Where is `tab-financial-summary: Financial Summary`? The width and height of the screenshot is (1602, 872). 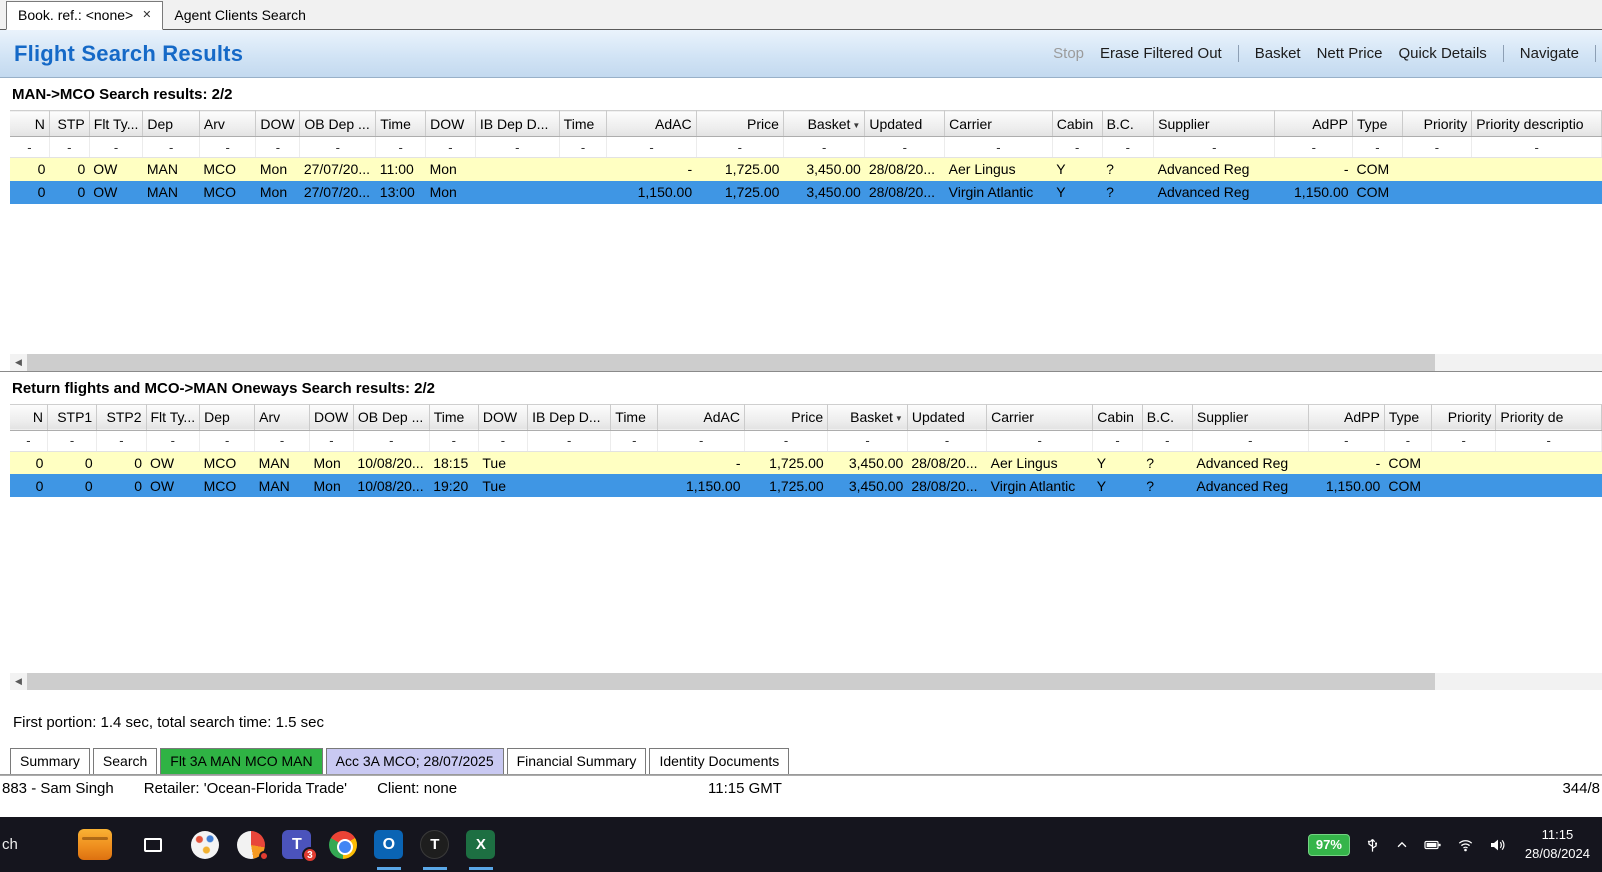 tab-financial-summary: Financial Summary is located at coordinates (576, 761).